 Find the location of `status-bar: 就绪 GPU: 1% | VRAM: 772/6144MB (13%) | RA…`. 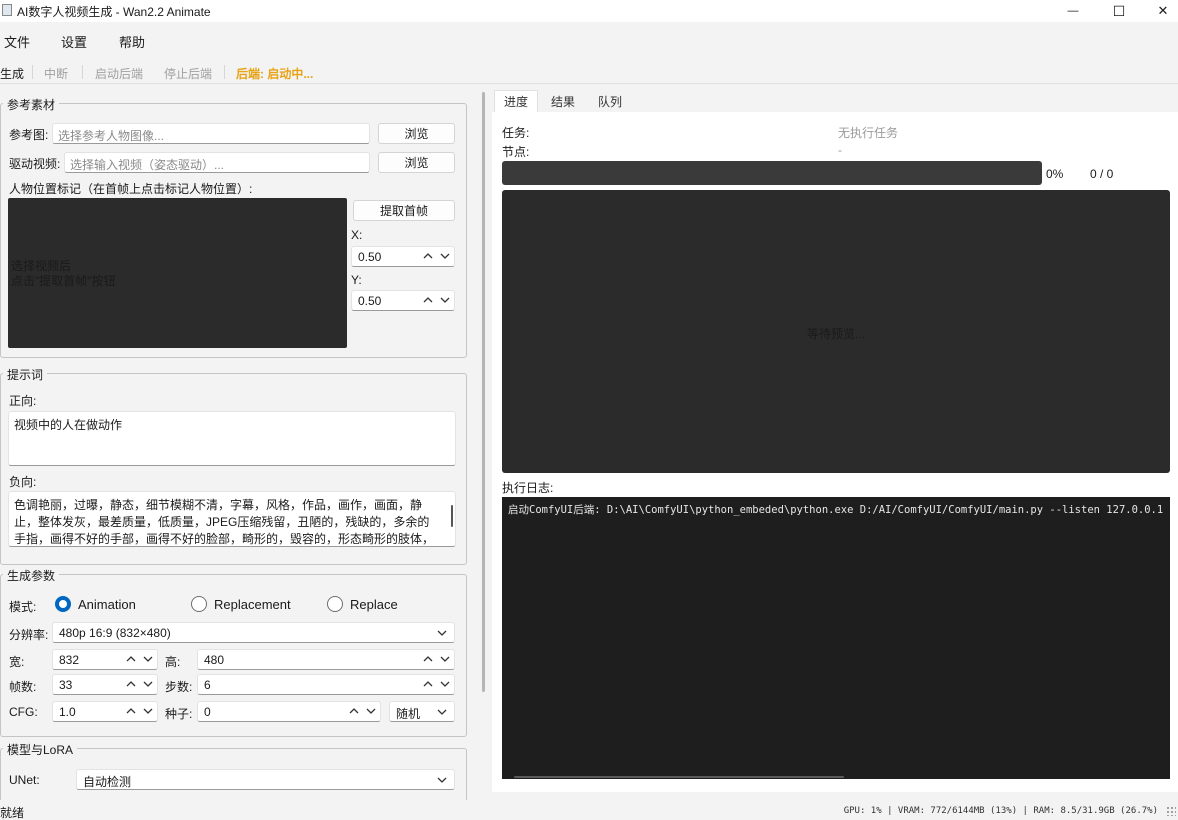

status-bar: 就绪 GPU: 1% | VRAM: 772/6144MB (13%) | RA… is located at coordinates (589, 810).